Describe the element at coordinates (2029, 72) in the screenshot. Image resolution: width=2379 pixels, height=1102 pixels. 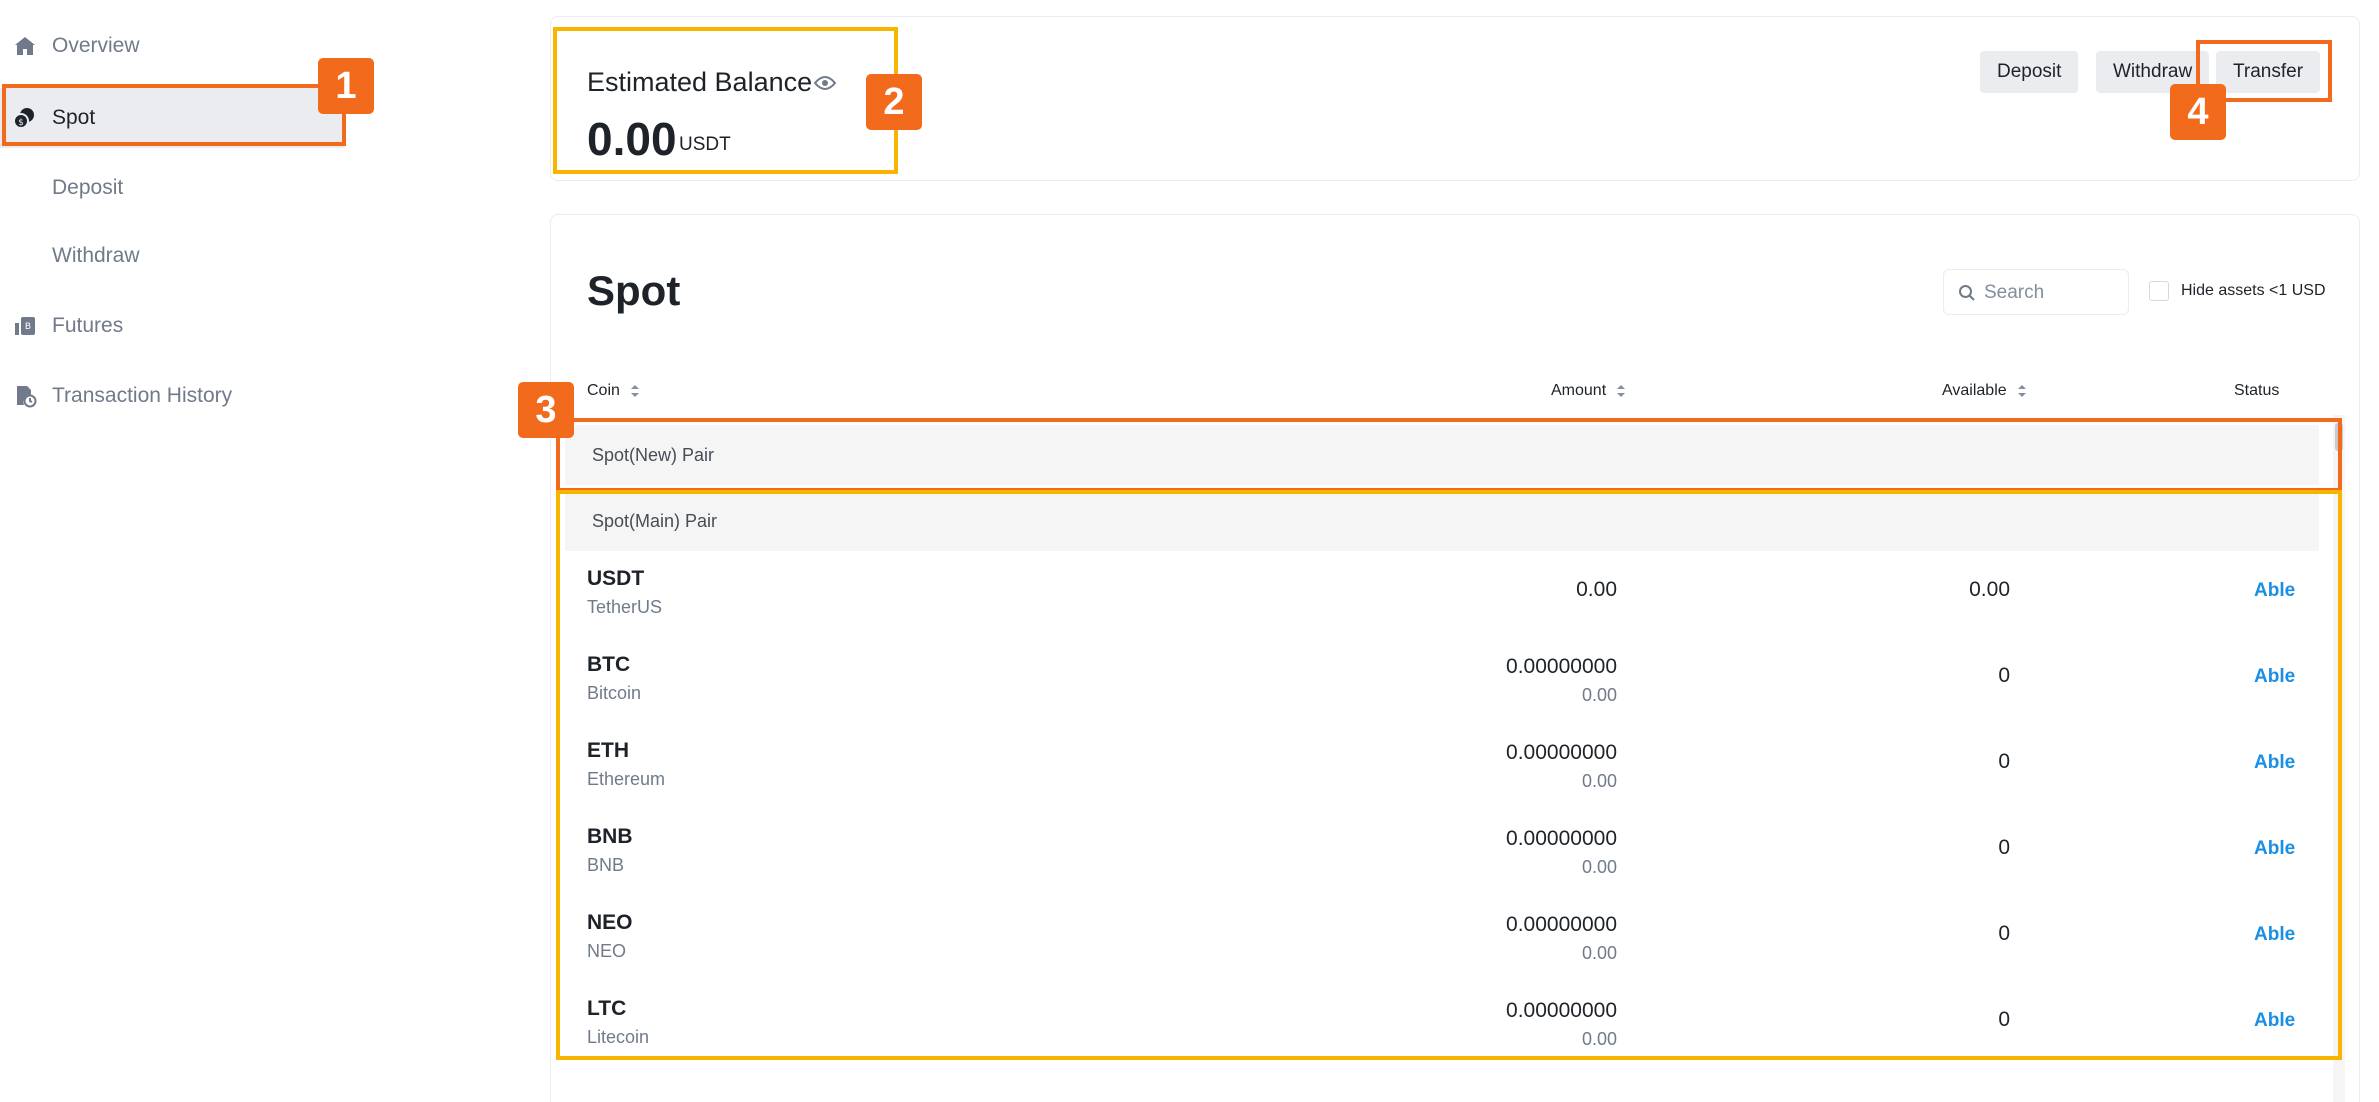
I see `deposit-button: Deposit` at that location.